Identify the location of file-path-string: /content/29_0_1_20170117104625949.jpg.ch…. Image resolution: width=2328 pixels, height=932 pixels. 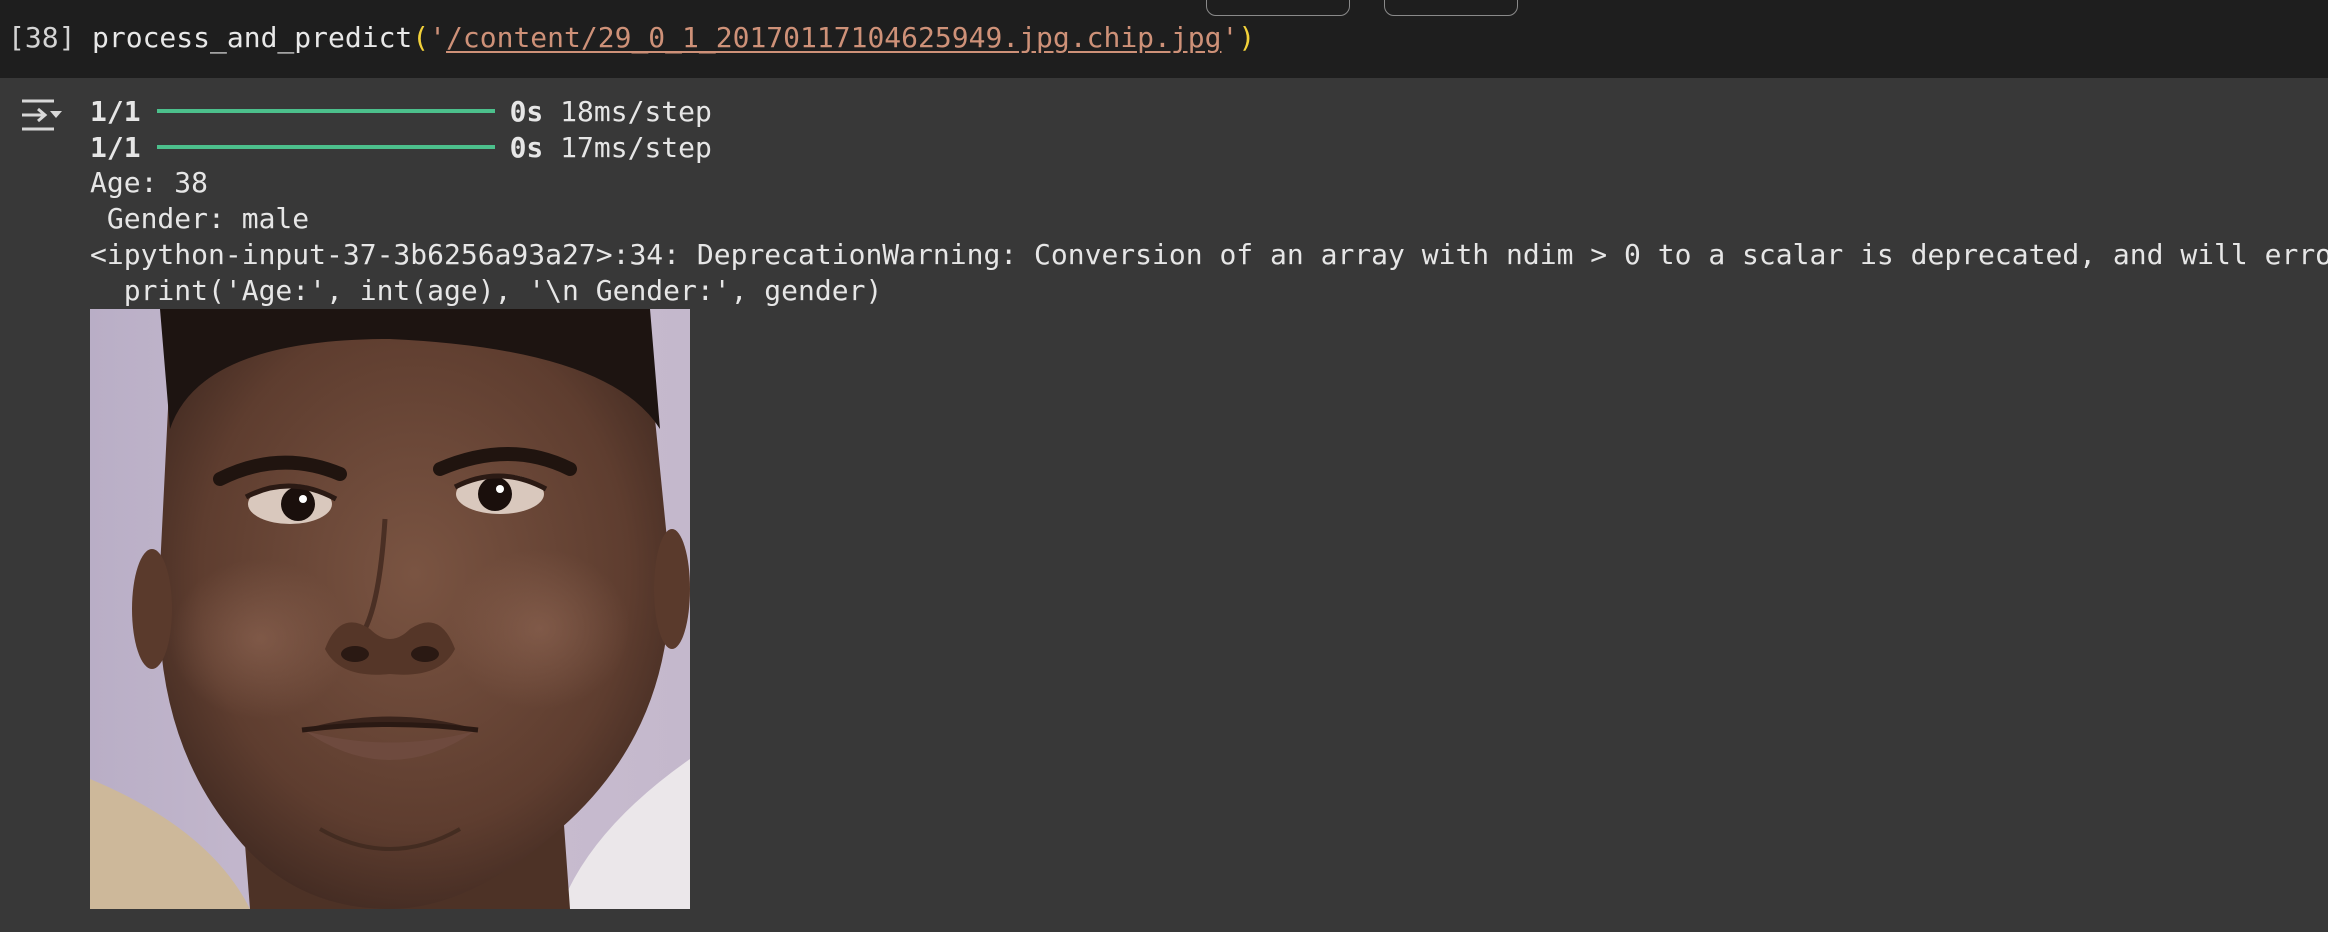
(833, 37).